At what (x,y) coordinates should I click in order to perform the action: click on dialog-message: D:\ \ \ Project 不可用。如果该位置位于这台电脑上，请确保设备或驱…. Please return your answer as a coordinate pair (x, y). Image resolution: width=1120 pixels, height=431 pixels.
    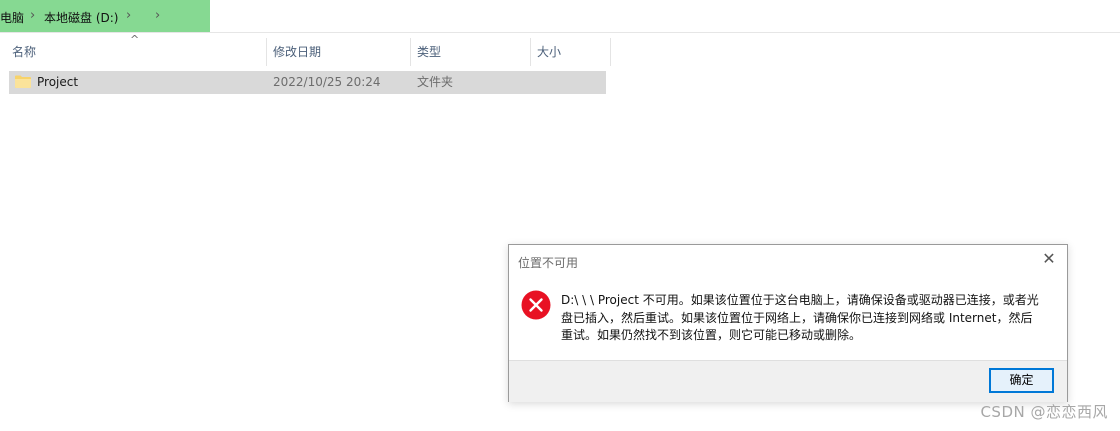
    Looking at the image, I should click on (800, 317).